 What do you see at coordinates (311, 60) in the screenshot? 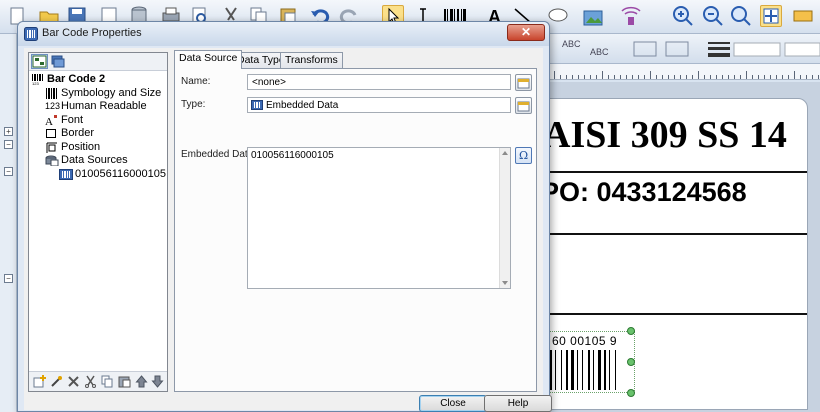
I see `tab-transforms: Transforms` at bounding box center [311, 60].